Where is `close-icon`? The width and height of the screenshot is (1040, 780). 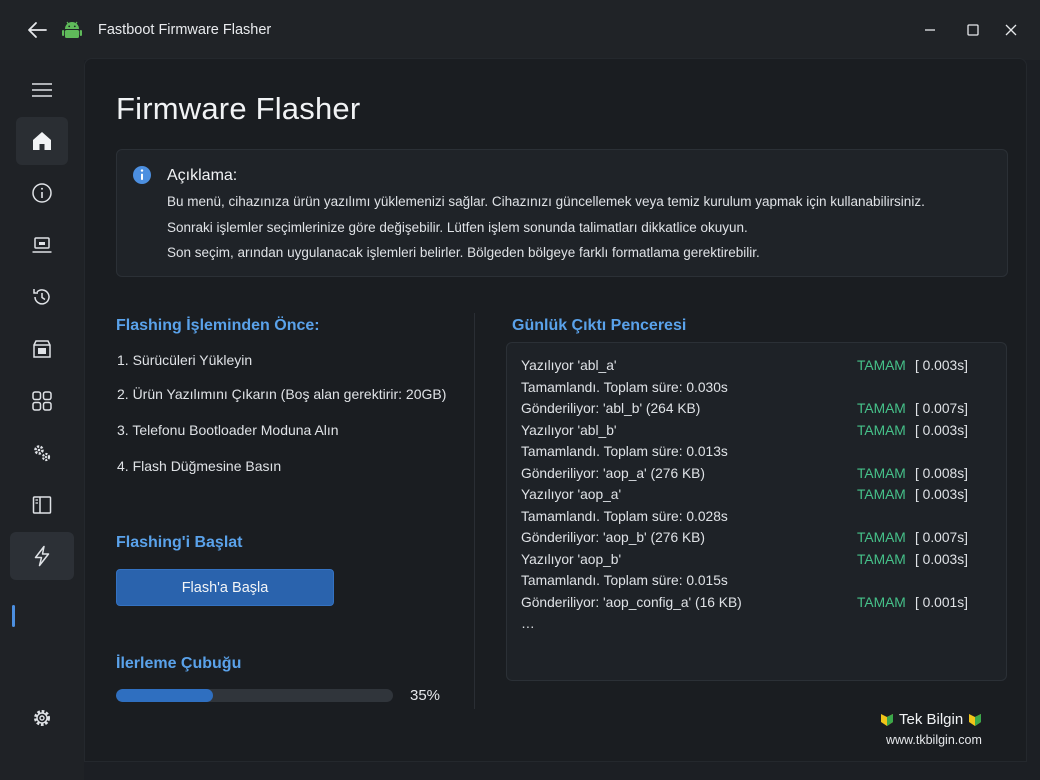 close-icon is located at coordinates (1011, 30).